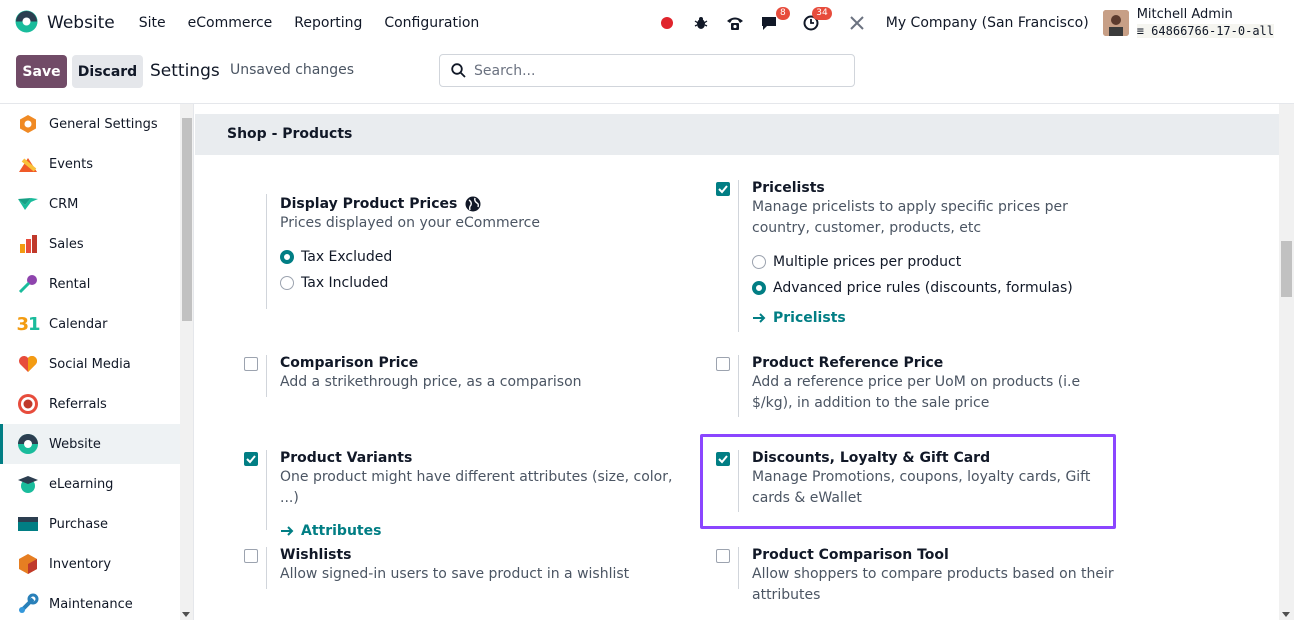  I want to click on pricelists-checkbox, so click(723, 189).